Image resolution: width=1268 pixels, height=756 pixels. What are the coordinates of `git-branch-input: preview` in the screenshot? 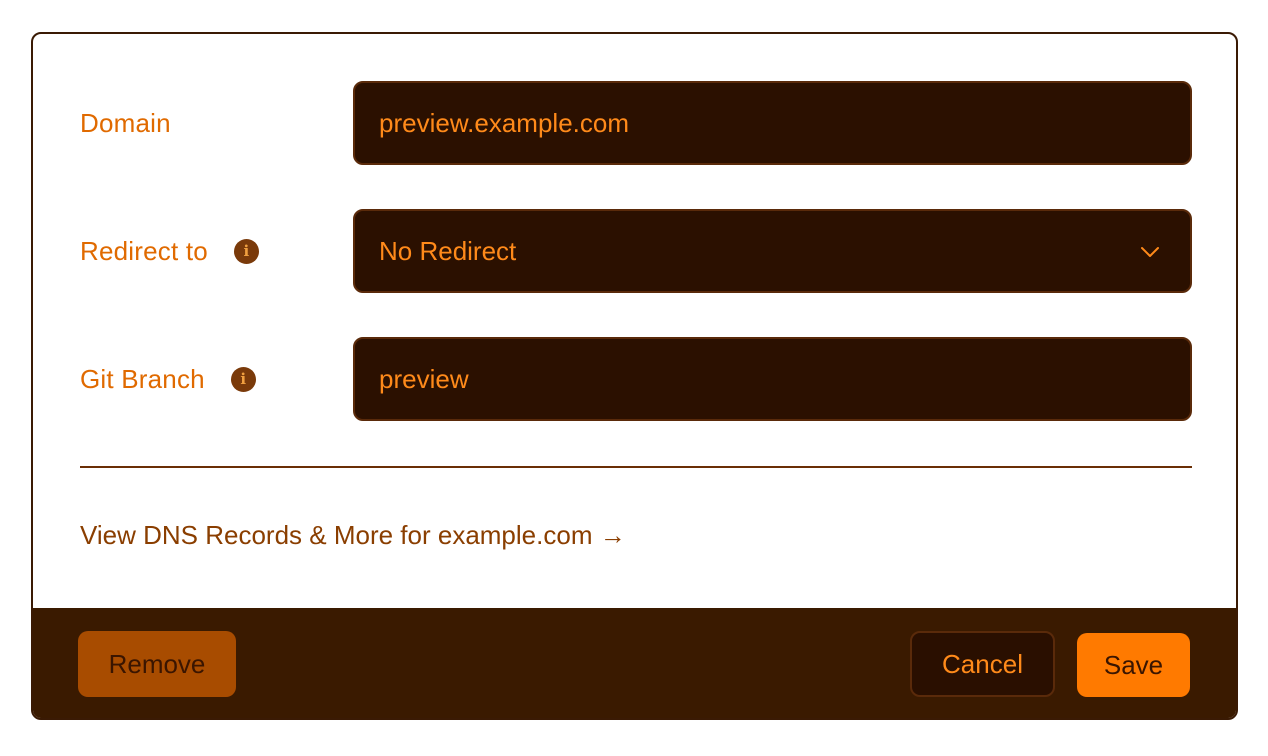 It's located at (772, 379).